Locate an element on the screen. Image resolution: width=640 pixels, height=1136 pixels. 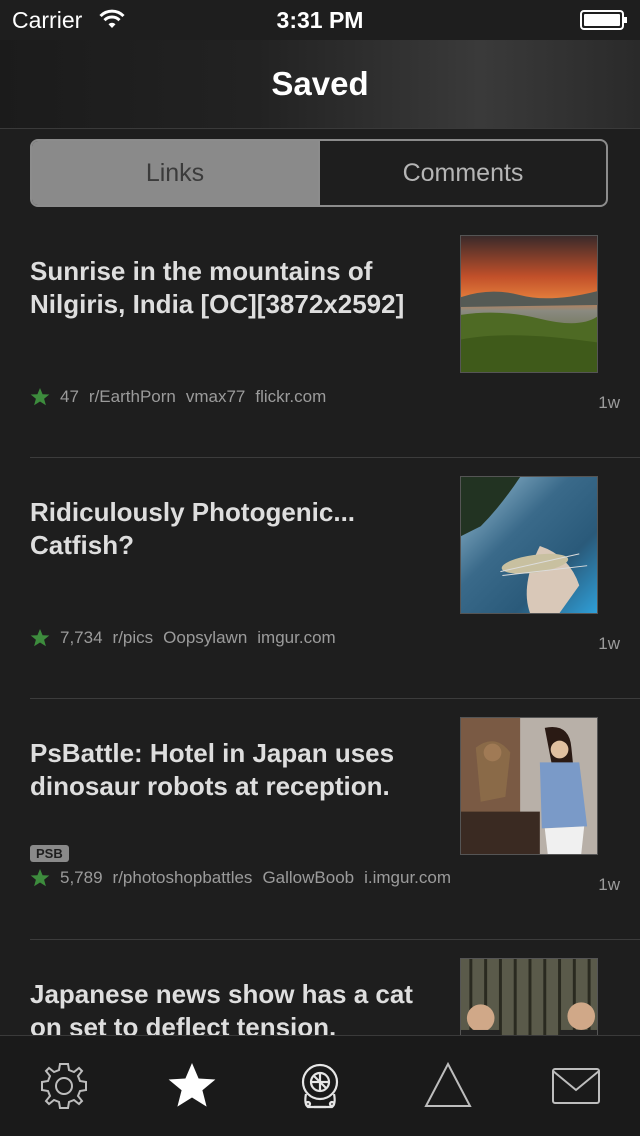
diving-helmet-icon is located at coordinates (320, 1086).